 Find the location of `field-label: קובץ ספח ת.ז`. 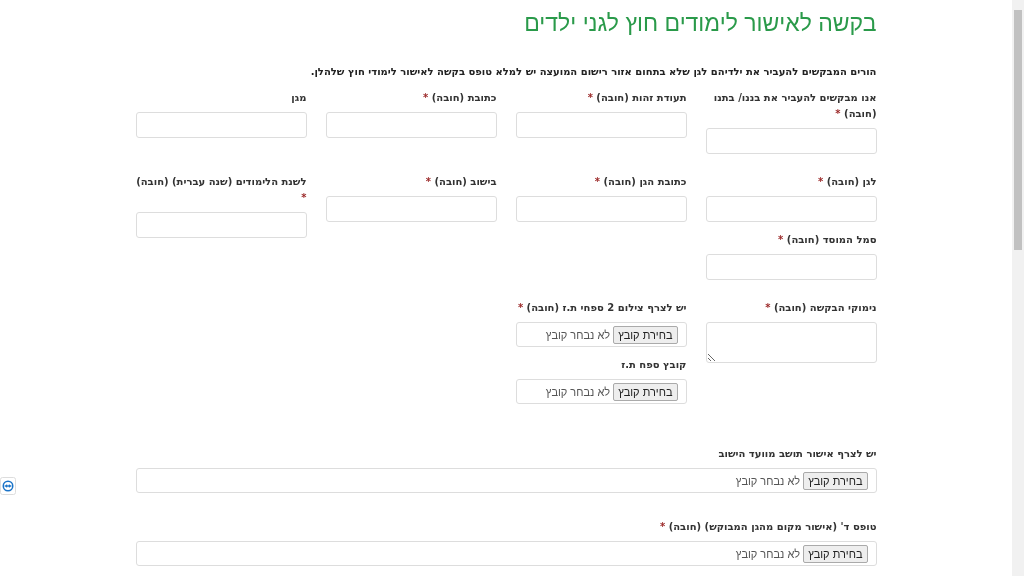

field-label: קובץ ספח ת.ז is located at coordinates (653, 365).